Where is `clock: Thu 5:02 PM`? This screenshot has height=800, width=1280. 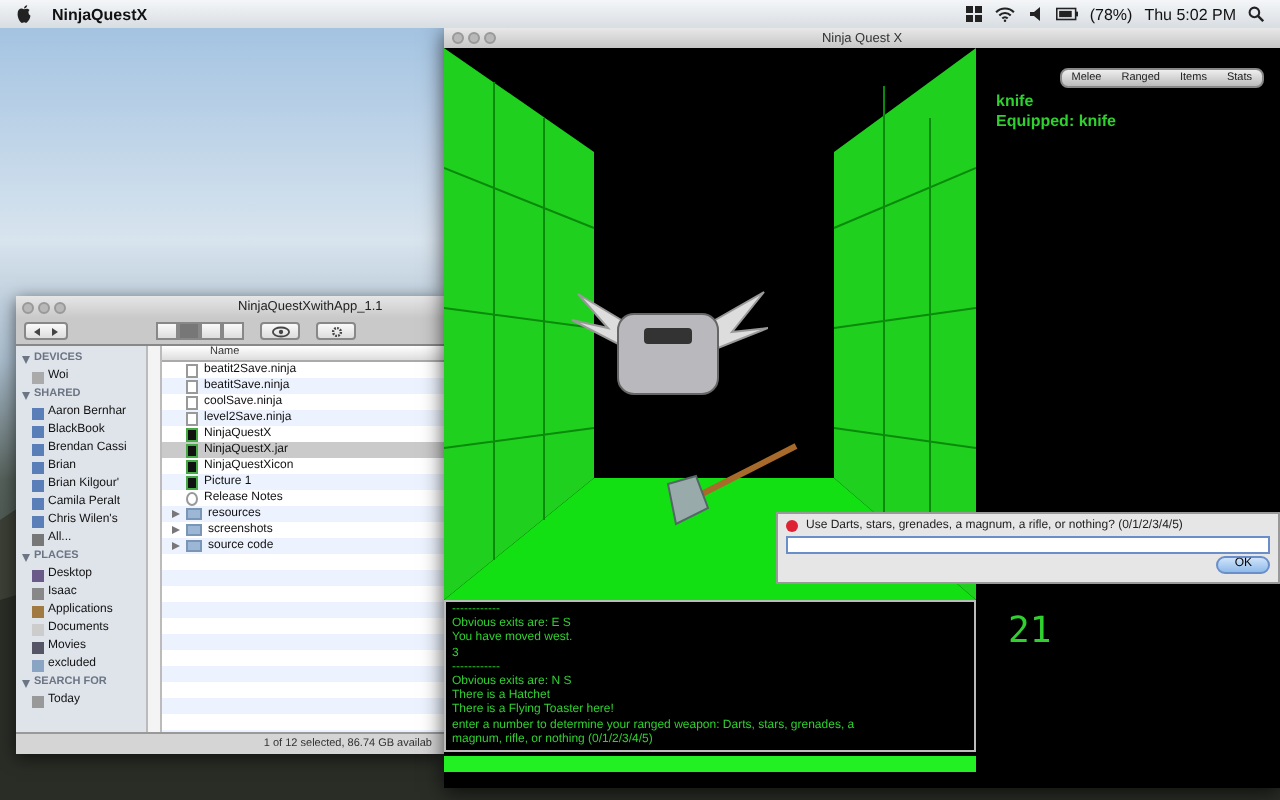
clock: Thu 5:02 PM is located at coordinates (1190, 14).